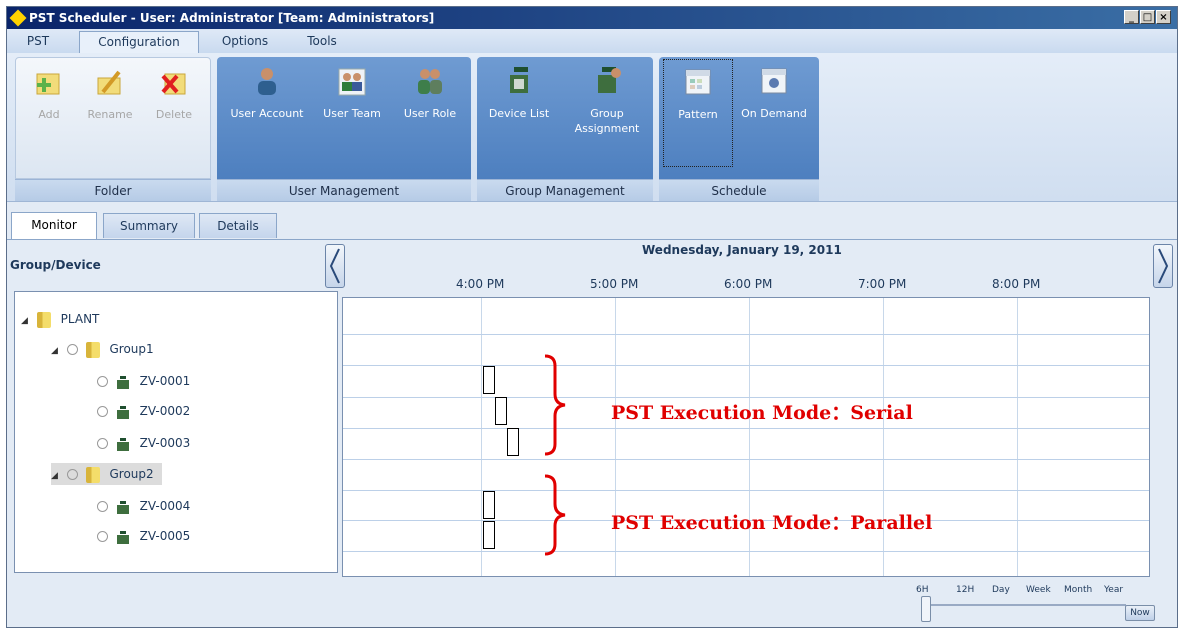  I want to click on group1-radio, so click(72, 349).